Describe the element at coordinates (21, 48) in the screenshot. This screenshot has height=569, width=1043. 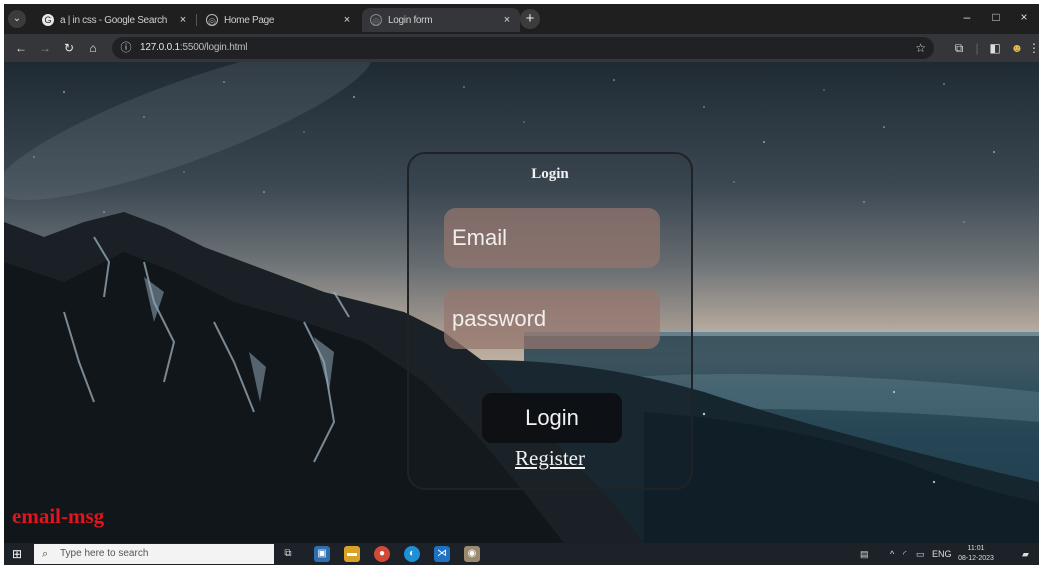
I see `back-arrow-icon: ←` at that location.